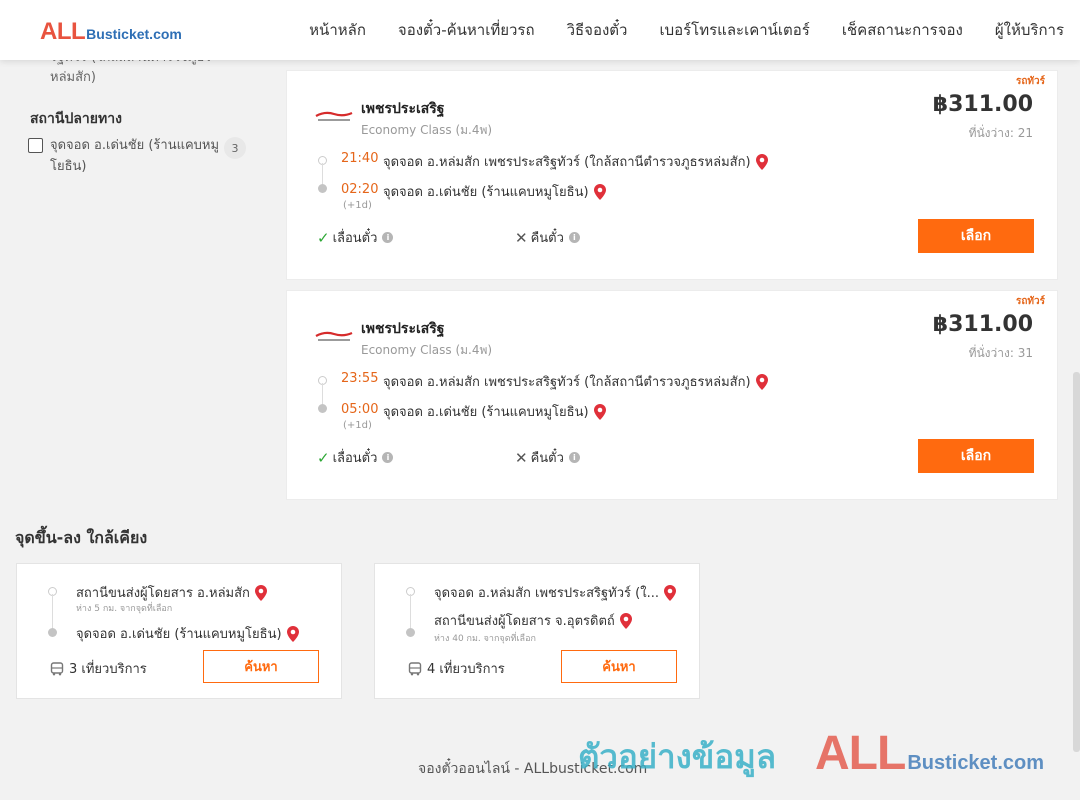 The image size is (1080, 800). Describe the element at coordinates (35, 145) in the screenshot. I see `filter-checkbox` at that location.